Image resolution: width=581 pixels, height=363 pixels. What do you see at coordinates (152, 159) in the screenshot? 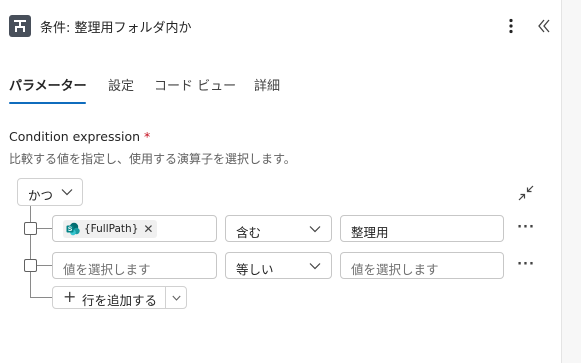
I see `condition-description: 比較する値を指定し、使用する演算子を選択します。` at bounding box center [152, 159].